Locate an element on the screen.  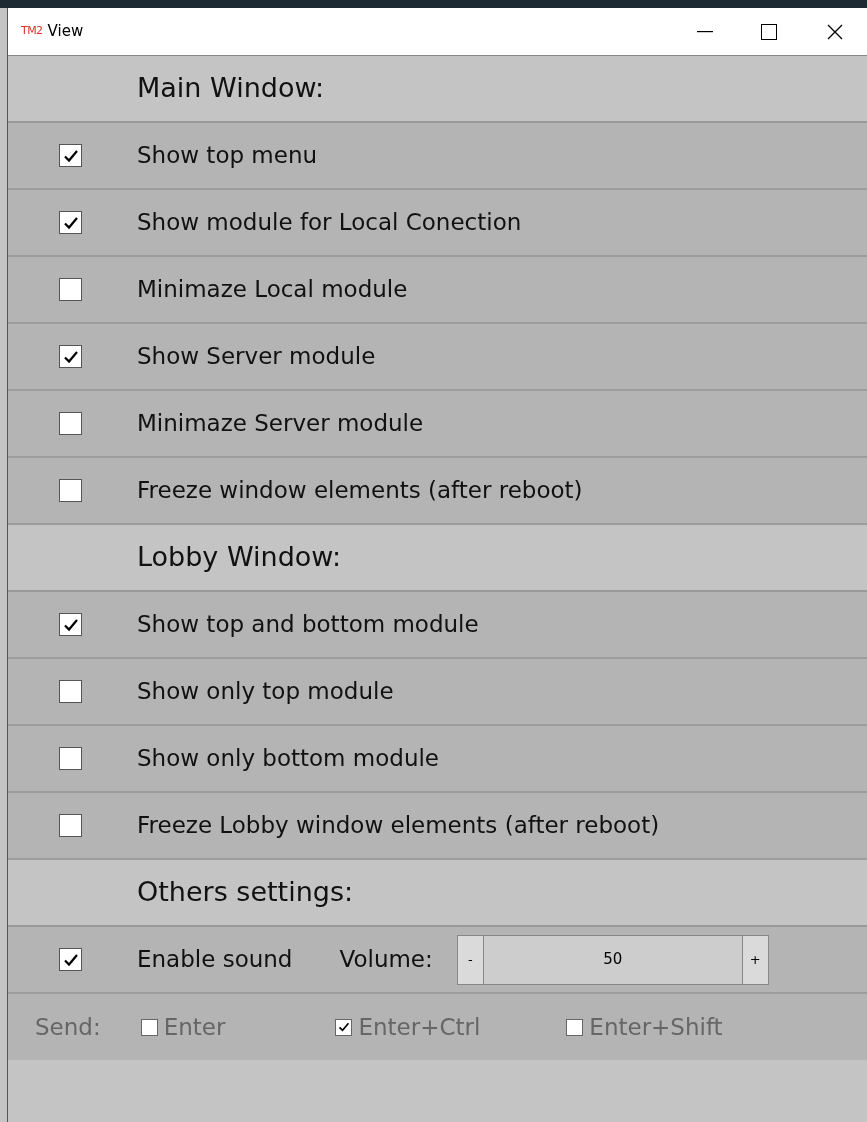
send-label: Send: is located at coordinates (68, 1027).